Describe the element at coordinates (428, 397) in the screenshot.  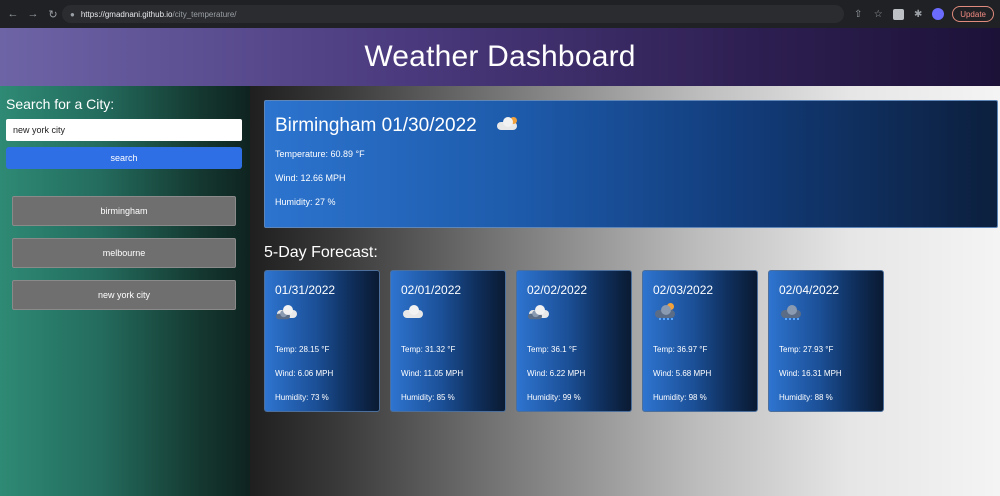
I see `forecast-humidity: Humidity: 85 %` at that location.